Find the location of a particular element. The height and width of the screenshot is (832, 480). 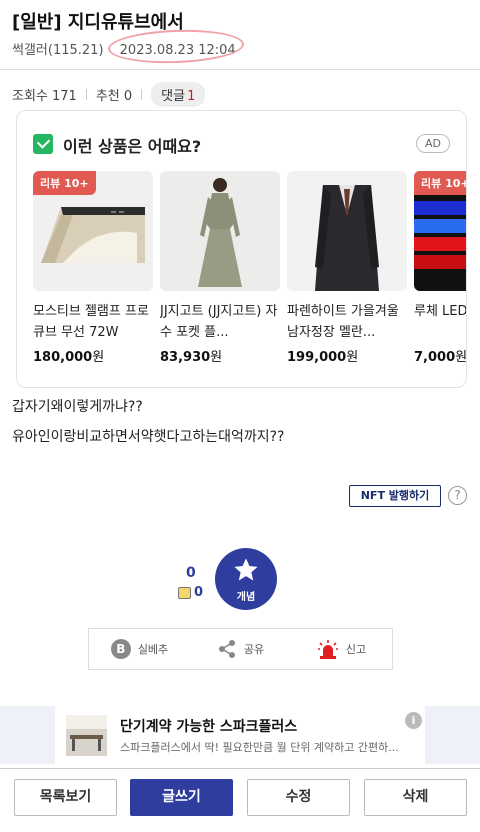

post-author: 썩갤러(115.21) is located at coordinates (58, 50).